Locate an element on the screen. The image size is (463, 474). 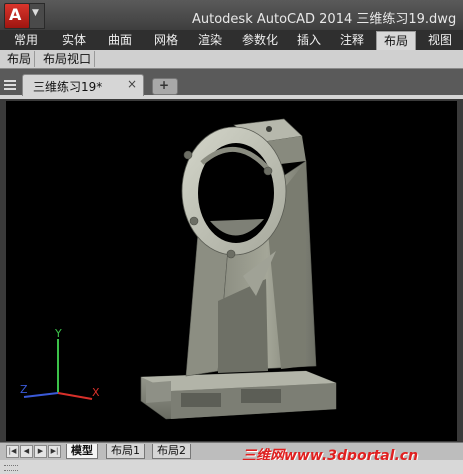
model-base is located at coordinates (238, 395).